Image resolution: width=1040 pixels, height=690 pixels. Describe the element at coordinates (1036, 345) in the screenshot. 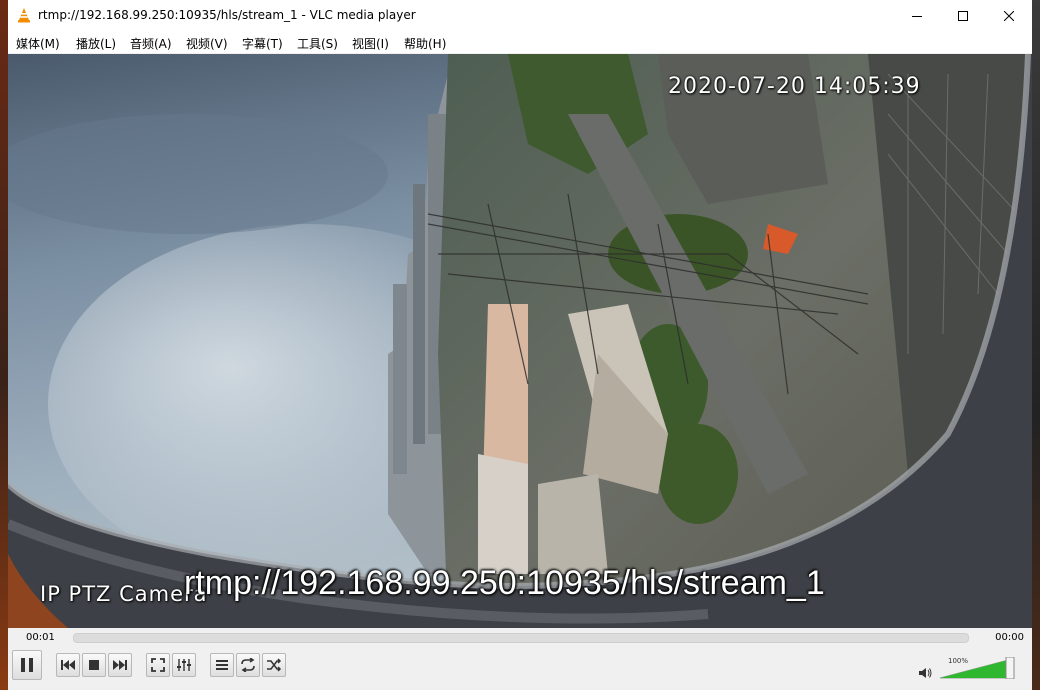

I see `desktop-background-right` at that location.